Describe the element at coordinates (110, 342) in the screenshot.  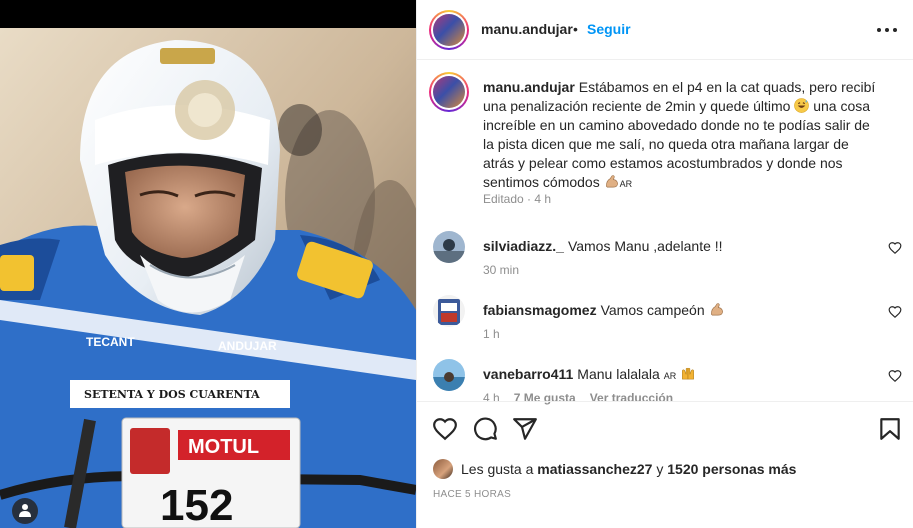
I see `jersey-brand: TECANT` at that location.